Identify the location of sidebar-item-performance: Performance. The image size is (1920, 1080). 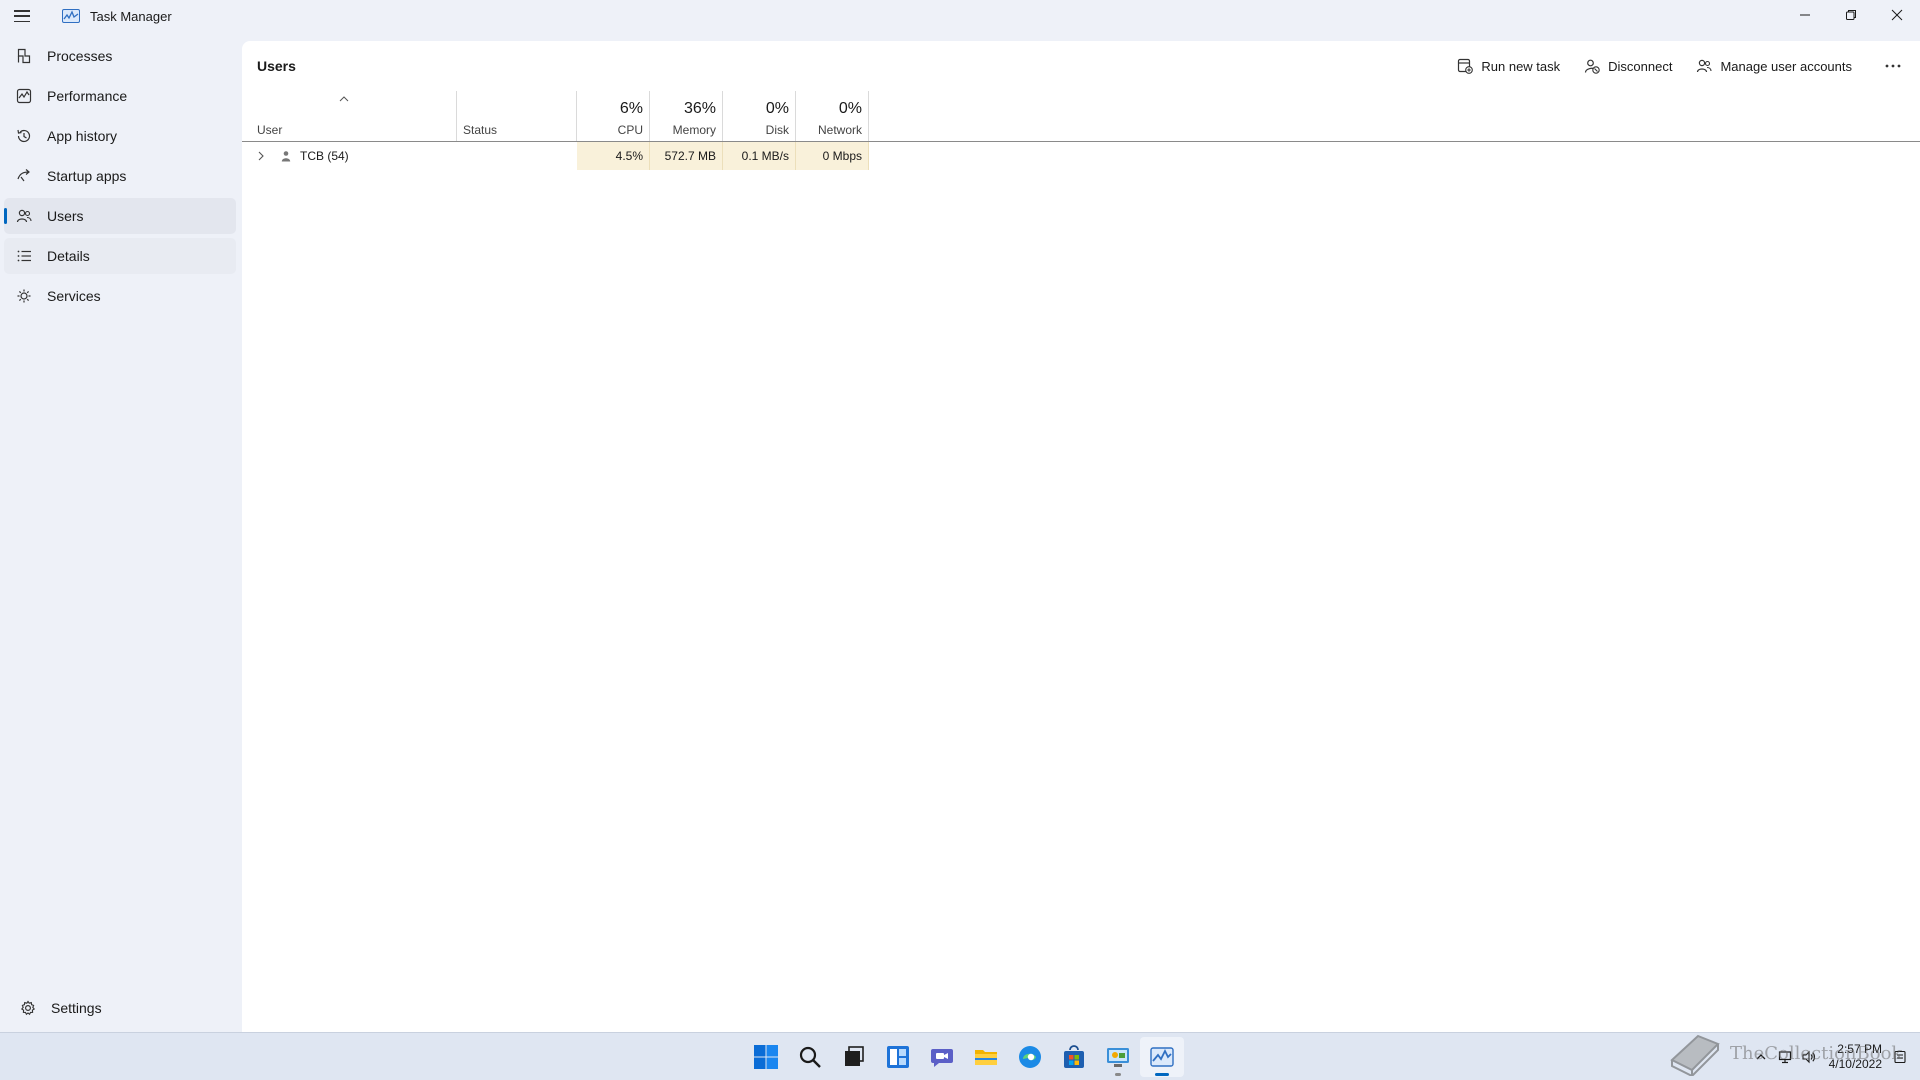
(120, 96).